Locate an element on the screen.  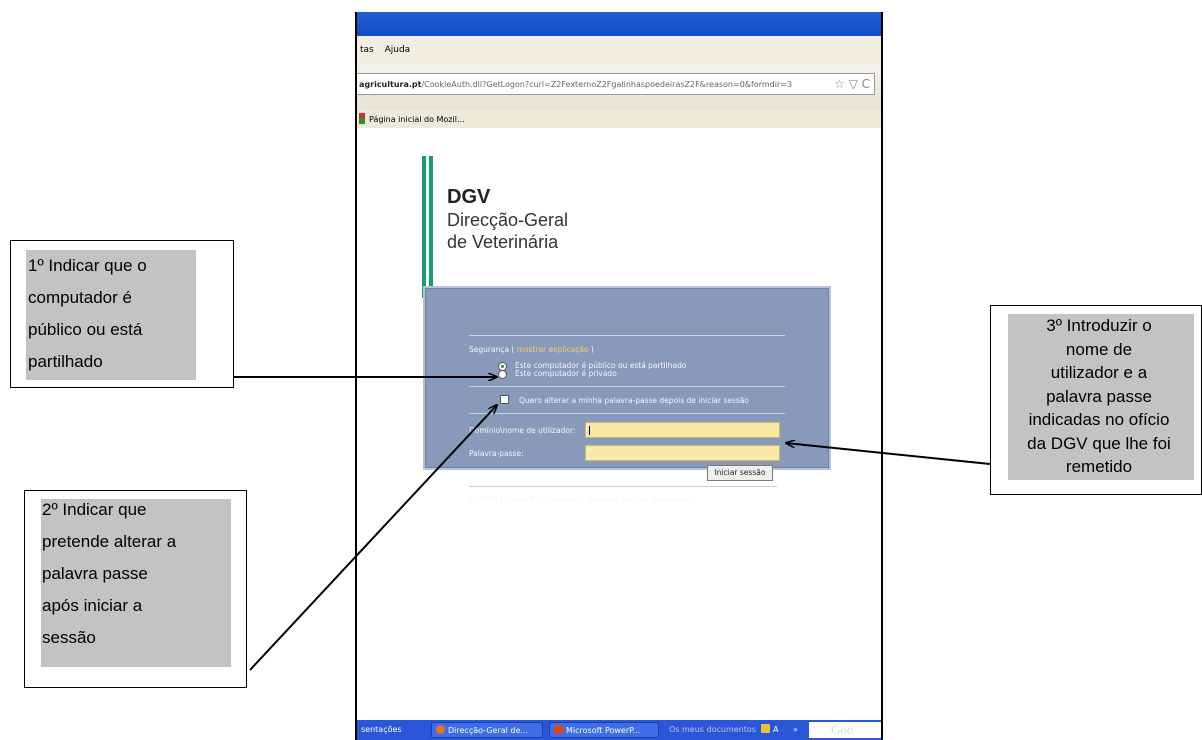
taskbar-item-presentations: sentações is located at coordinates (392, 730).